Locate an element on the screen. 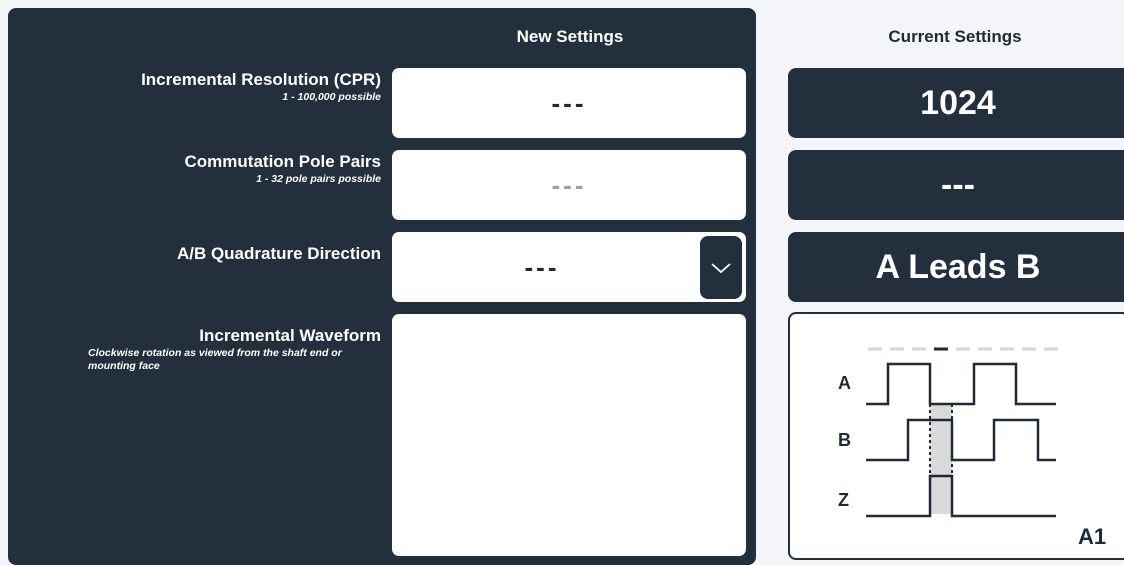 Image resolution: width=1124 pixels, height=565 pixels. quadrature-dropdown-button is located at coordinates (721, 267).